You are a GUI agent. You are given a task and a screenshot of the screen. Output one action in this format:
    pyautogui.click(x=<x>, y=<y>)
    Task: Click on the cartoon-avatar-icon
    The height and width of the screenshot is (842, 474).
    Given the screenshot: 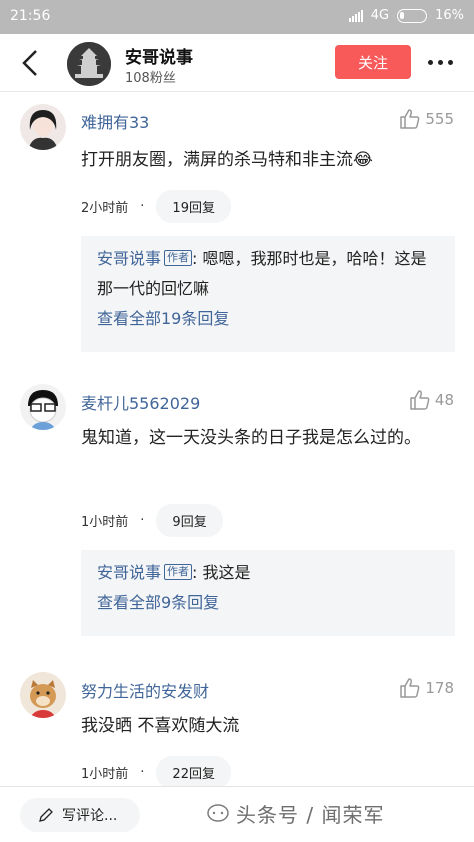 What is the action you would take?
    pyautogui.click(x=43, y=407)
    